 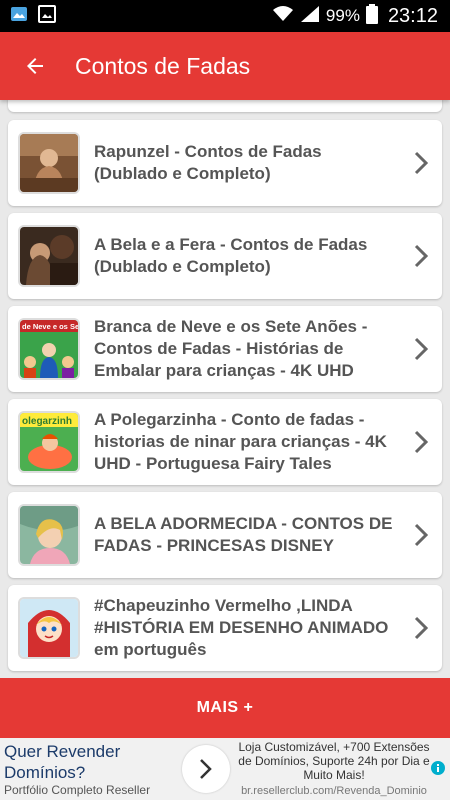 I want to click on ad-info-icon, so click(x=438, y=770).